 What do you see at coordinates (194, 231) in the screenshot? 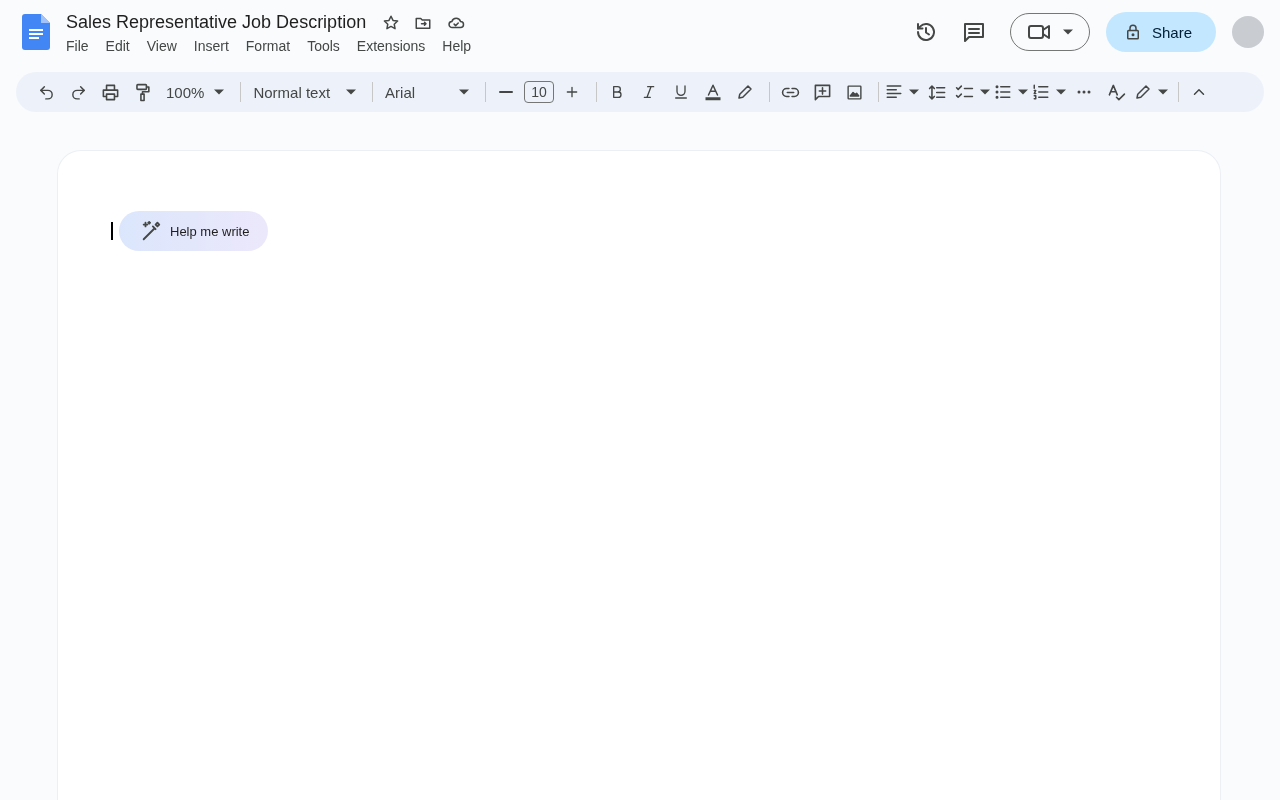
I see `help-me-write-button: Help me write` at bounding box center [194, 231].